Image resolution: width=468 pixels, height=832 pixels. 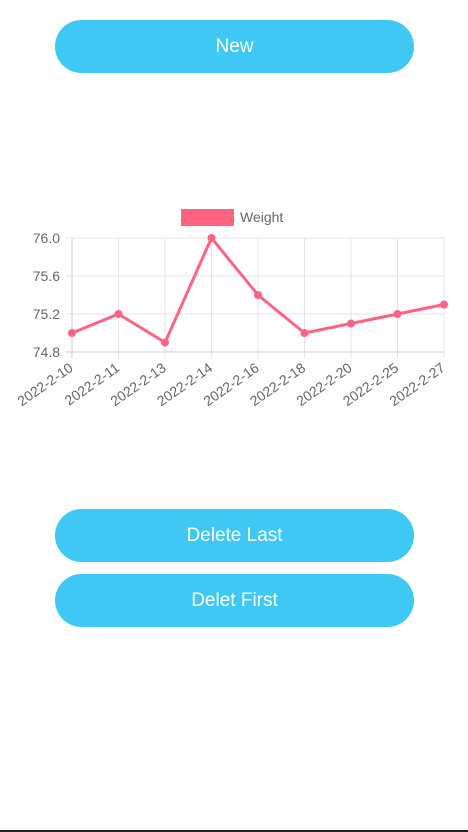 I want to click on chart-grid, so click(x=255, y=297).